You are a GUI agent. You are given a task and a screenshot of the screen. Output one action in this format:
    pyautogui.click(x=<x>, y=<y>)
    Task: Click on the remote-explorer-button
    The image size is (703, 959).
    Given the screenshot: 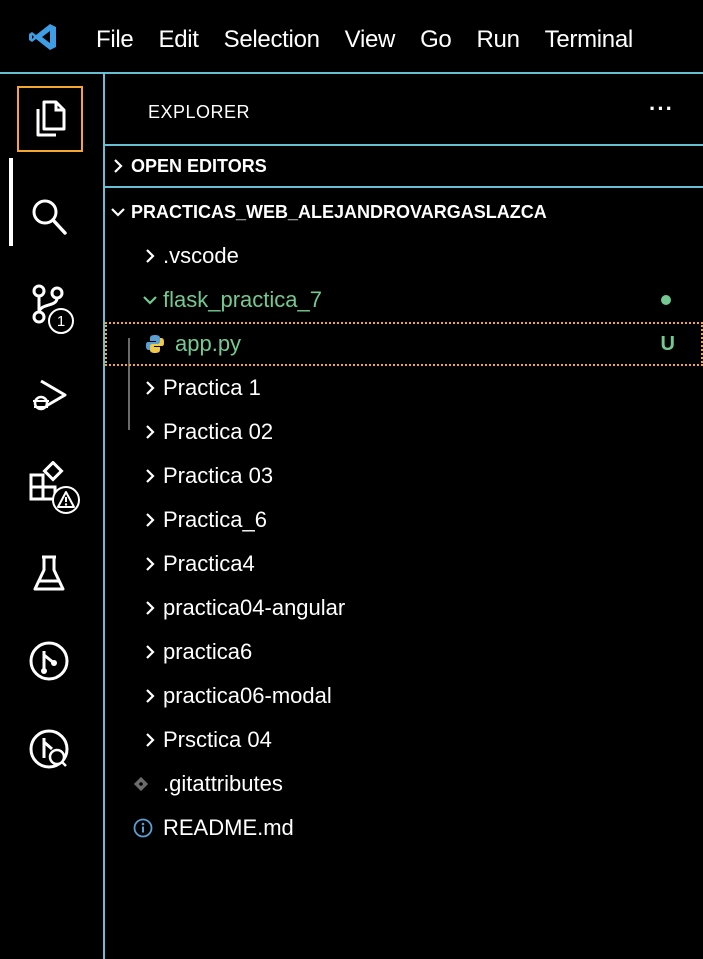 What is the action you would take?
    pyautogui.click(x=49, y=749)
    